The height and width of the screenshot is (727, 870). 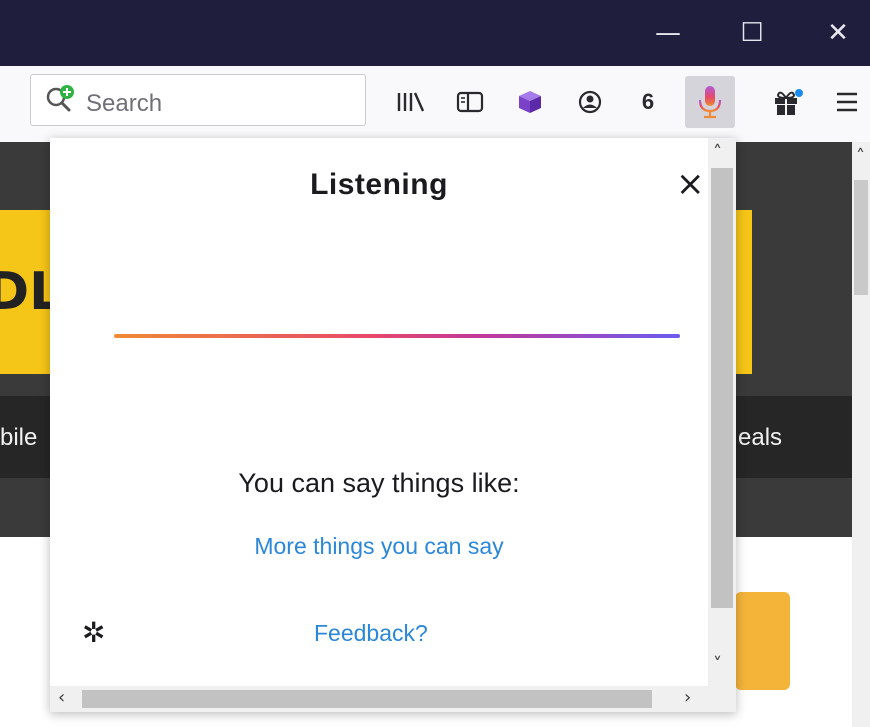 I want to click on account-button, so click(x=590, y=102).